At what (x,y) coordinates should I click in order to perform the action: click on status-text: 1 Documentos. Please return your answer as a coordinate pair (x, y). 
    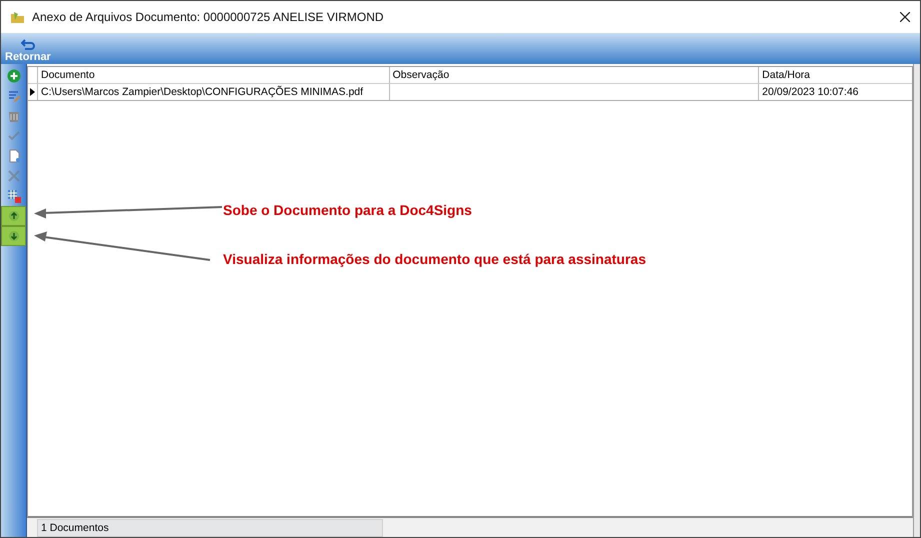
    Looking at the image, I should click on (210, 527).